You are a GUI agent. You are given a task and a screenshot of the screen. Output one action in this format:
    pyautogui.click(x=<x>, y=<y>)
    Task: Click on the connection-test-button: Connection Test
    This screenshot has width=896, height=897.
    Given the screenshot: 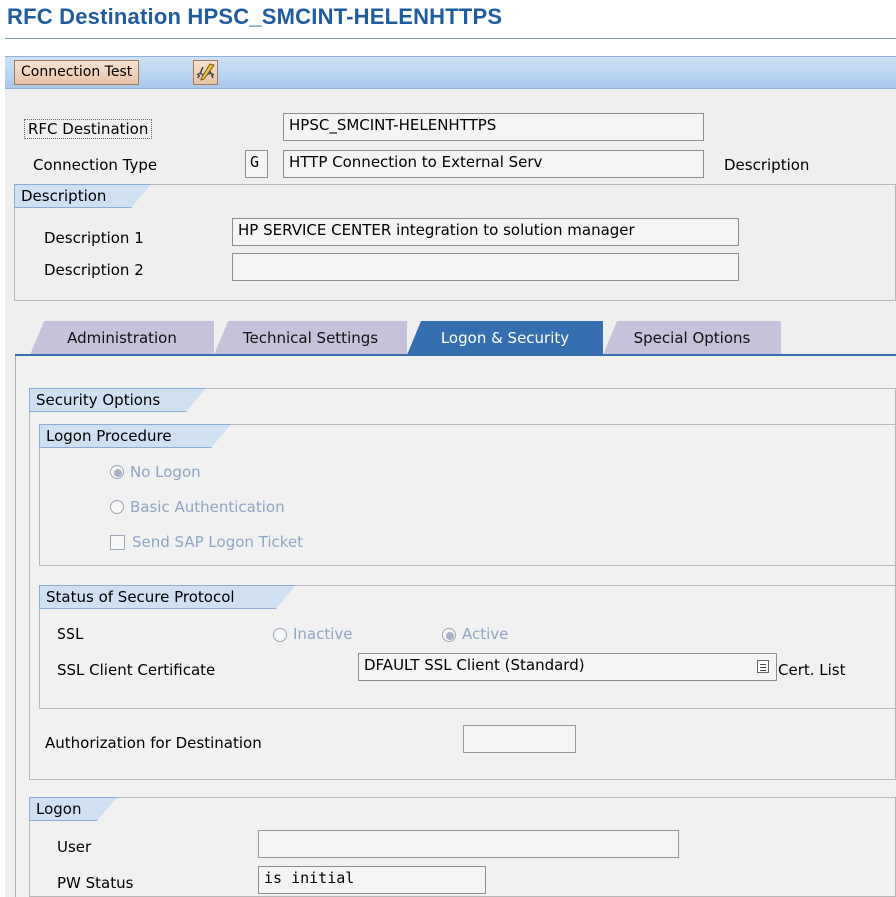 What is the action you would take?
    pyautogui.click(x=77, y=72)
    